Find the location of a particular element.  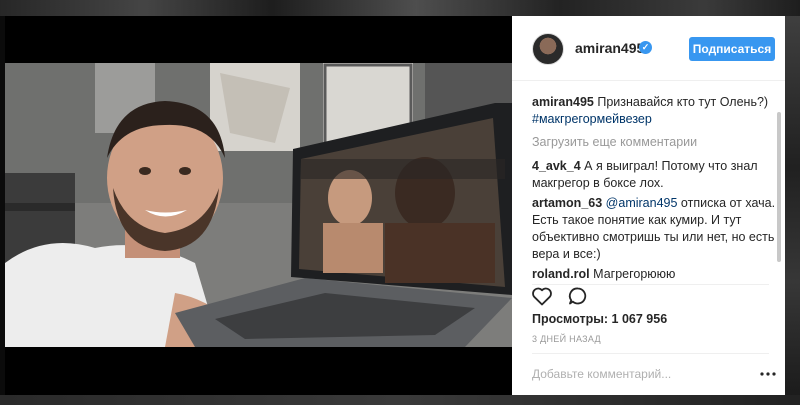

comment-icon is located at coordinates (578, 296).